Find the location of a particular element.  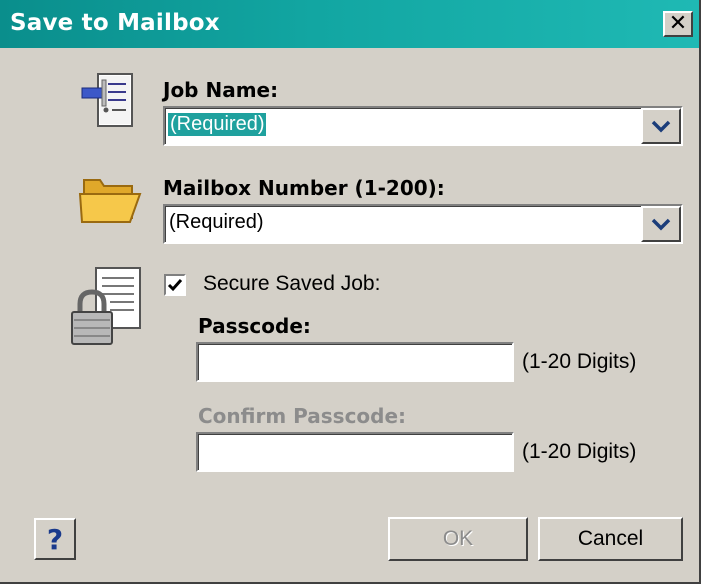

confirm-passcode-field-border is located at coordinates (355, 452).